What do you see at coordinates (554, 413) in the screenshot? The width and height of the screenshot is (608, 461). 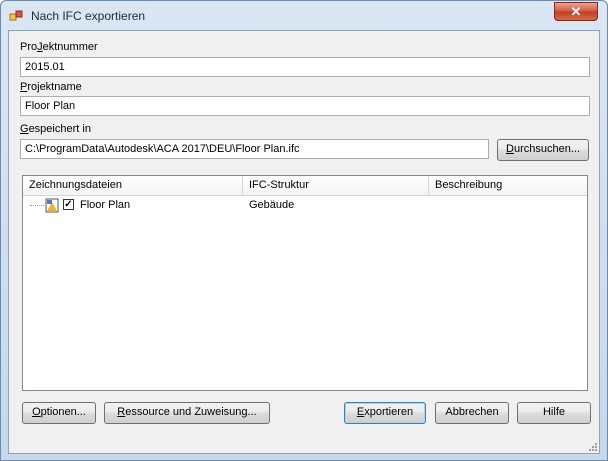 I see `help-button: Hilfe` at bounding box center [554, 413].